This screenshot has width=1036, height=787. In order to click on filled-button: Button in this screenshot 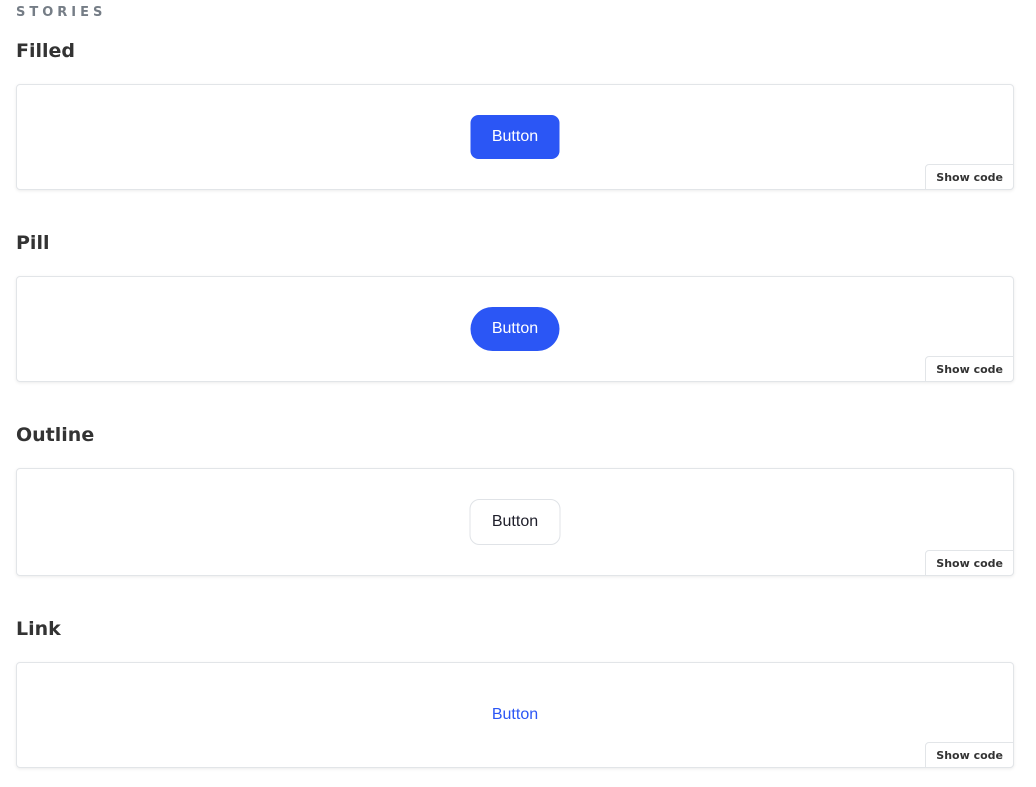, I will do `click(515, 137)`.